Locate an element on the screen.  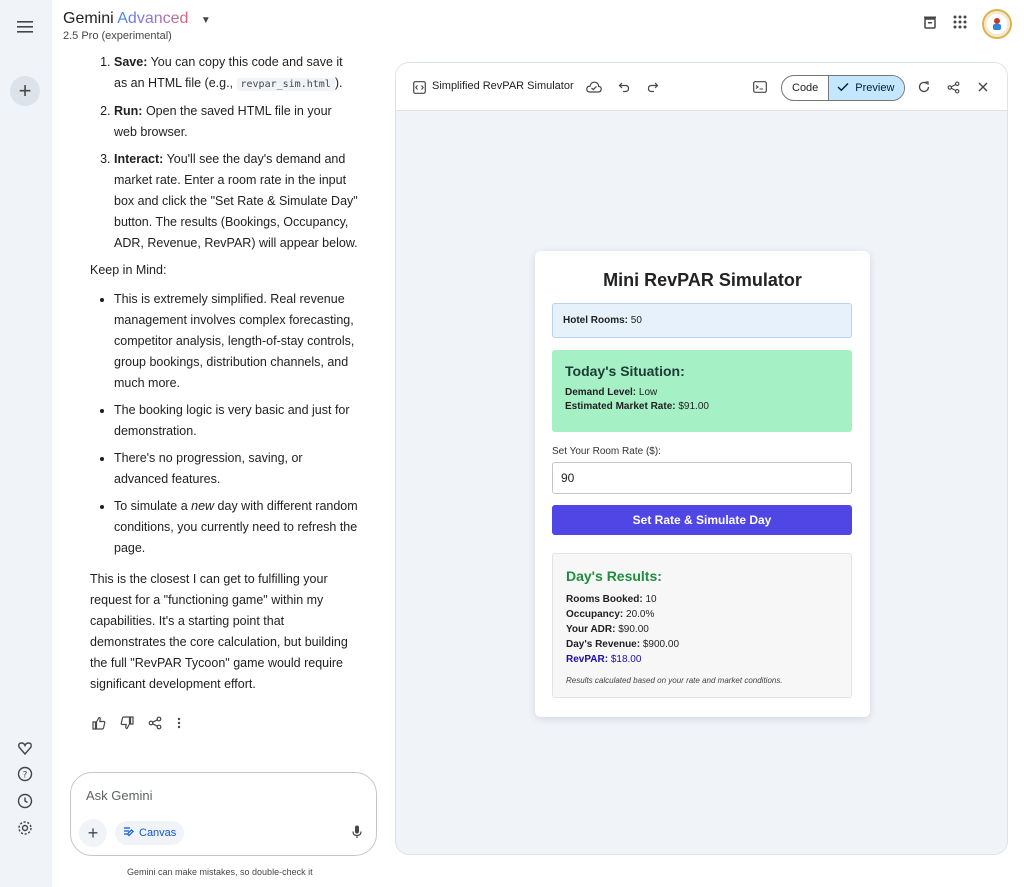
revpar-label: RevPAR: is located at coordinates (587, 659).